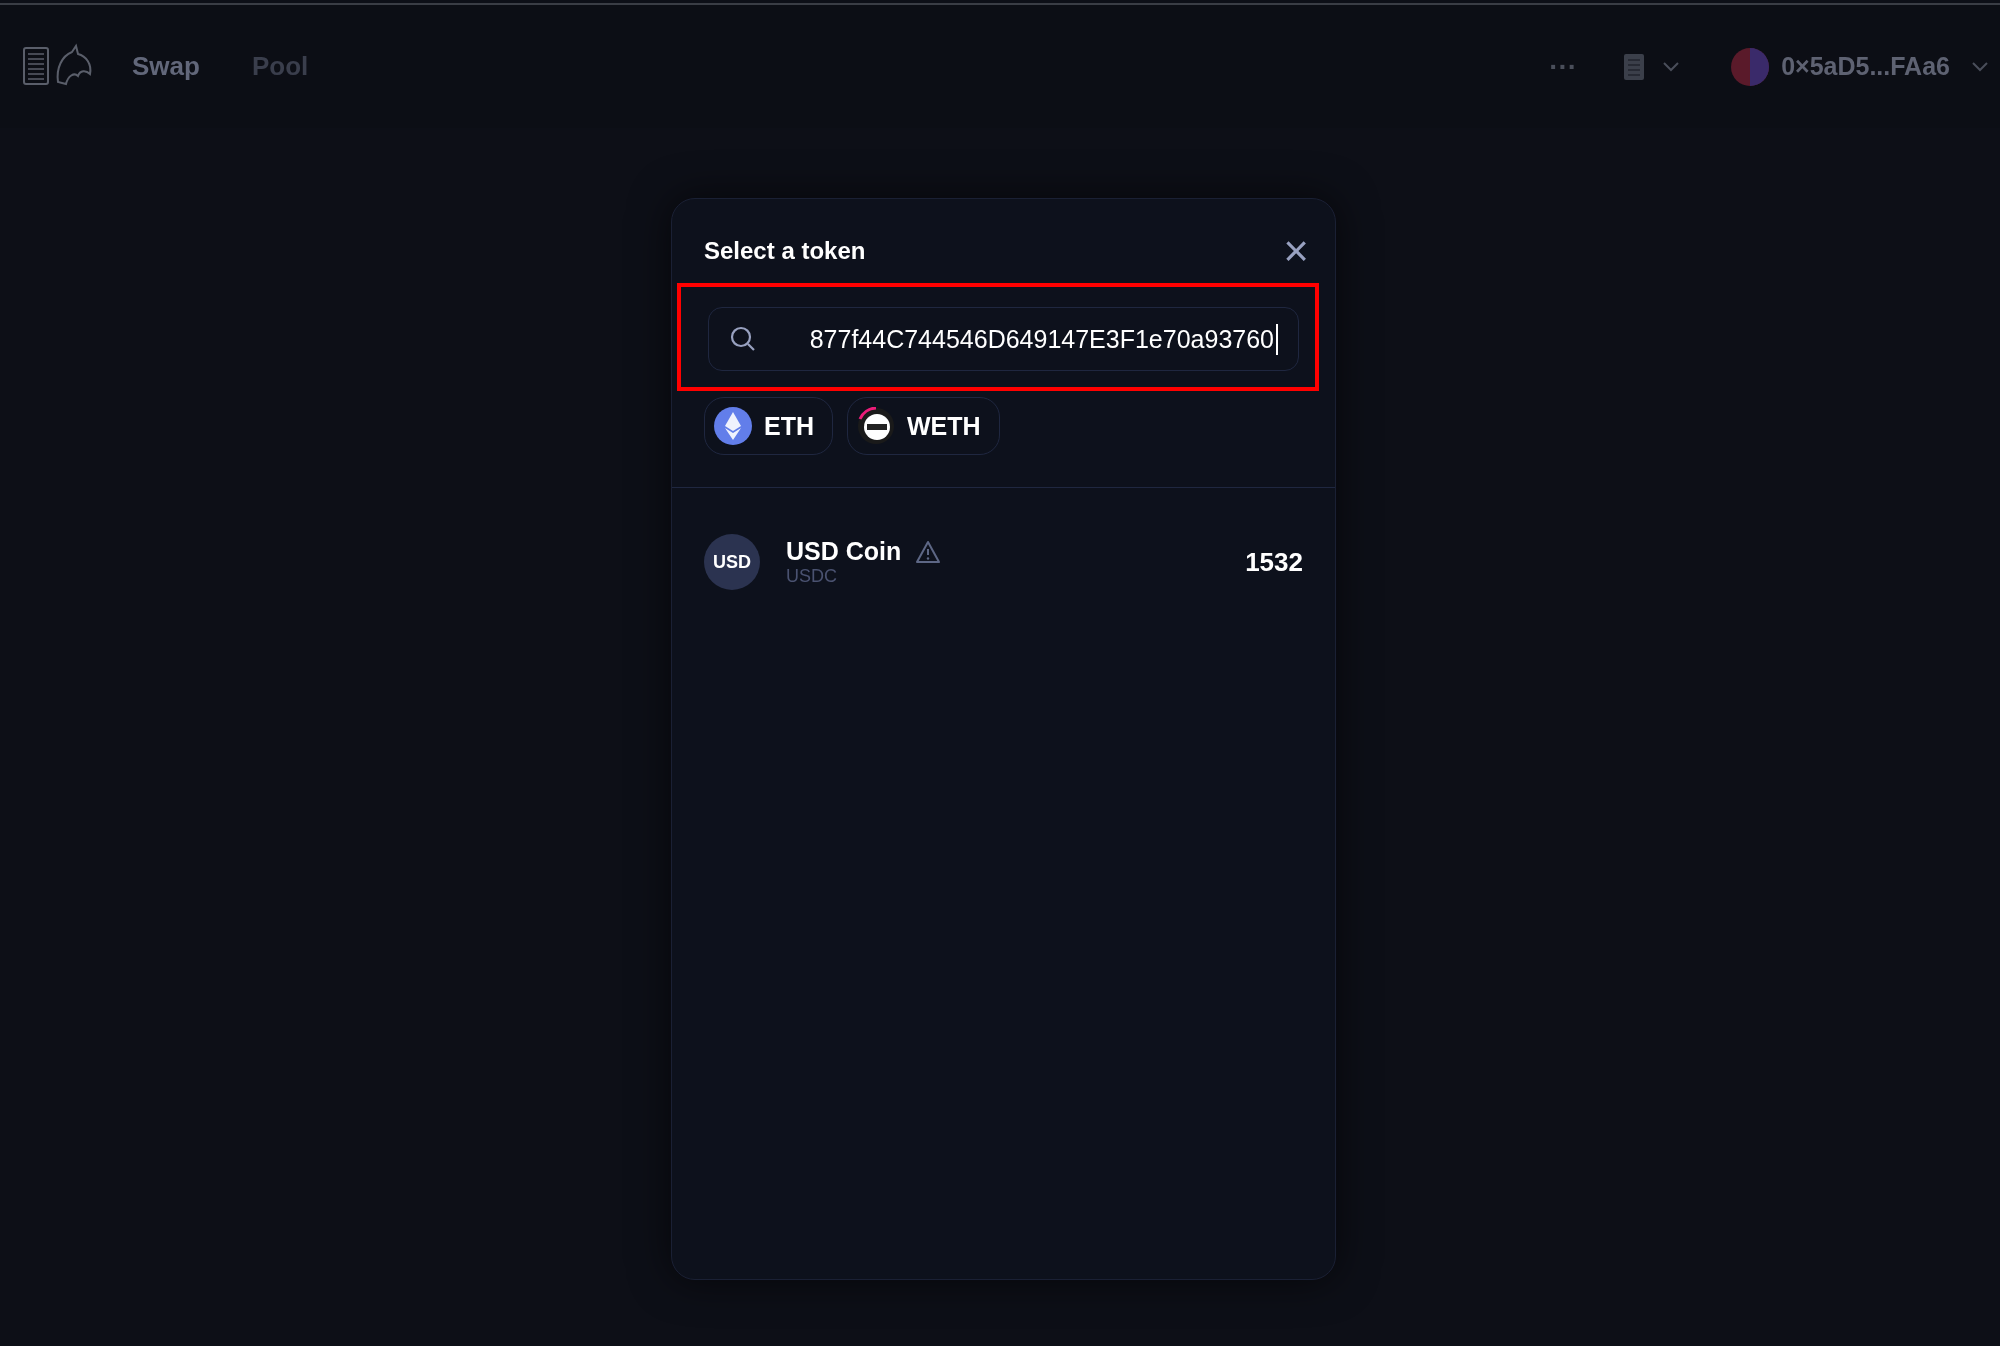 This screenshot has width=2000, height=1346. Describe the element at coordinates (923, 426) in the screenshot. I see `token-chip: WETH` at that location.